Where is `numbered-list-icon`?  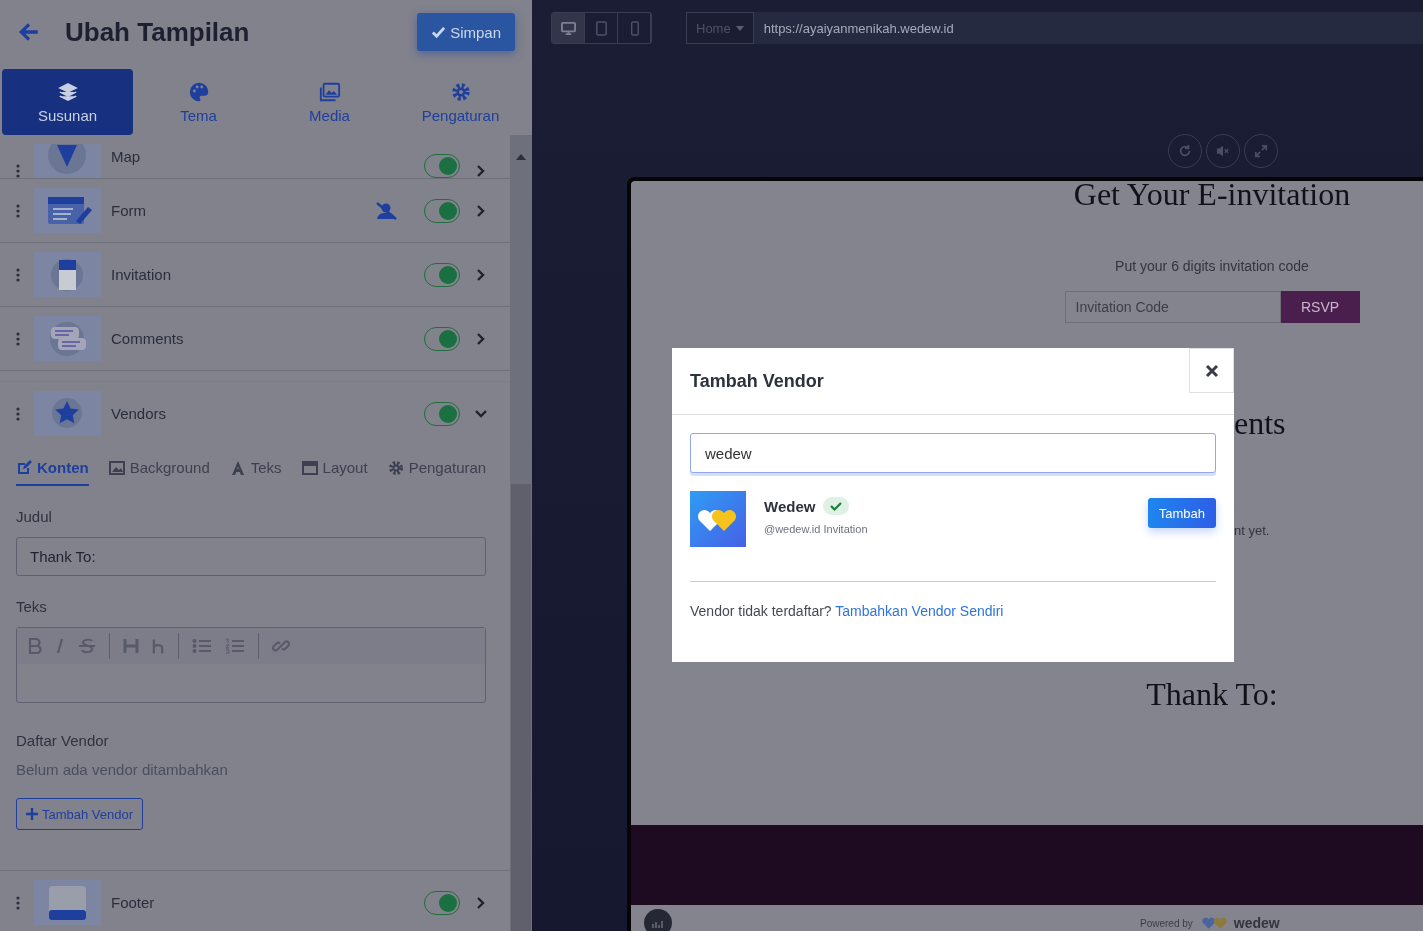 numbered-list-icon is located at coordinates (235, 646).